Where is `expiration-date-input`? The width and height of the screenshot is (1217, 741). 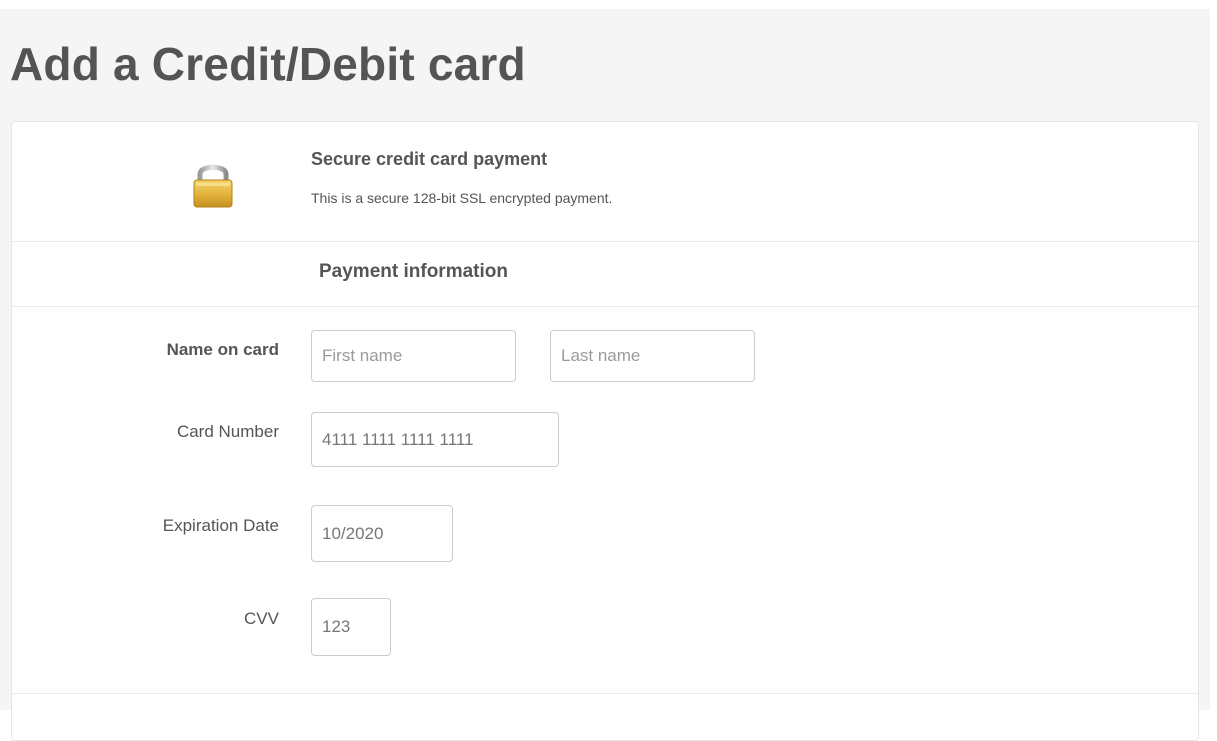 expiration-date-input is located at coordinates (382, 533).